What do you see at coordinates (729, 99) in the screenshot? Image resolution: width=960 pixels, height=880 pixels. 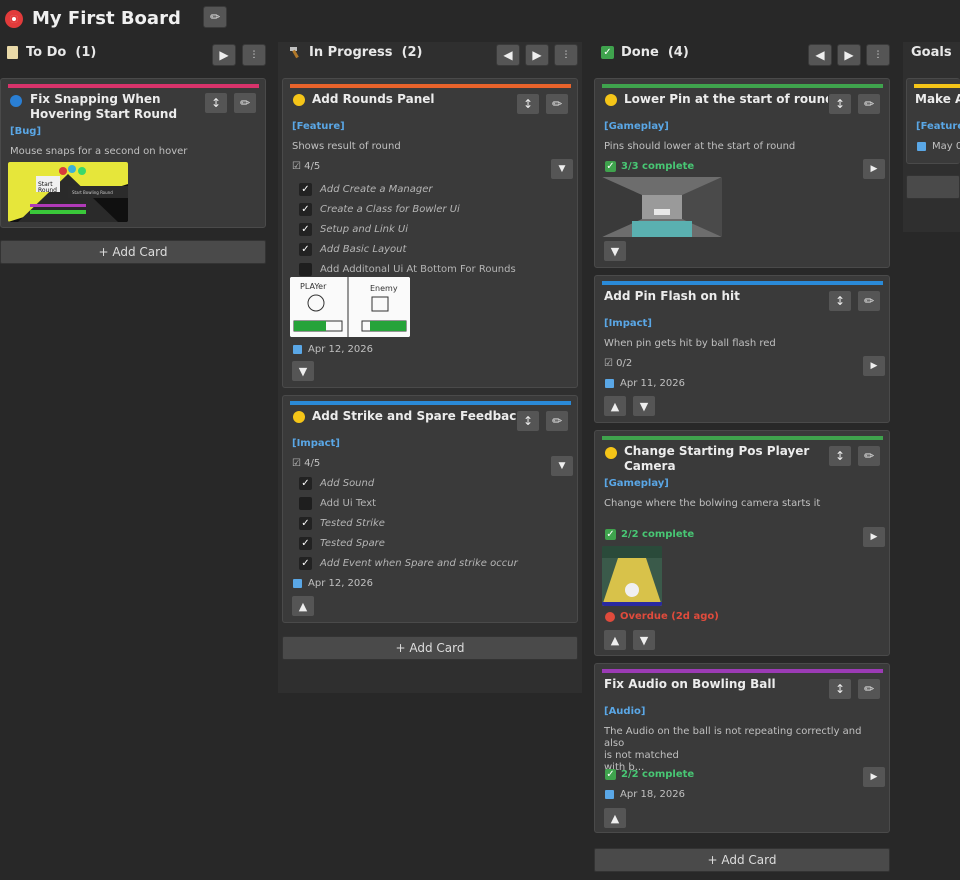 I see `card-title: Lower Pin at the start of round` at bounding box center [729, 99].